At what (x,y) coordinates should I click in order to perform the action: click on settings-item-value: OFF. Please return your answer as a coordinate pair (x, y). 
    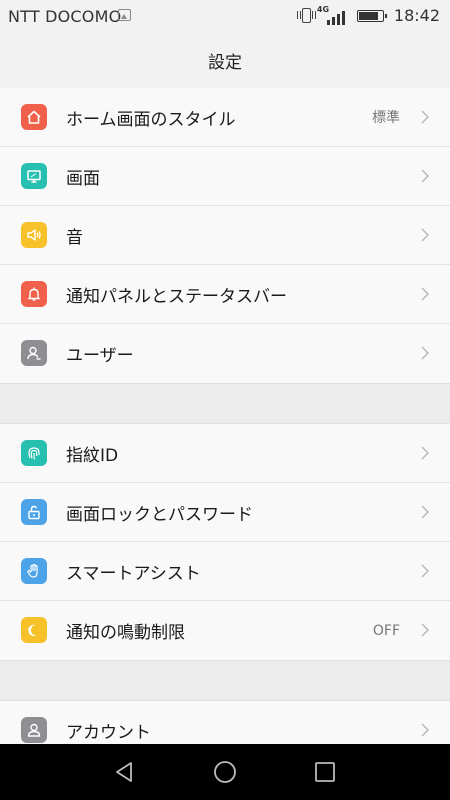
    Looking at the image, I should click on (386, 630).